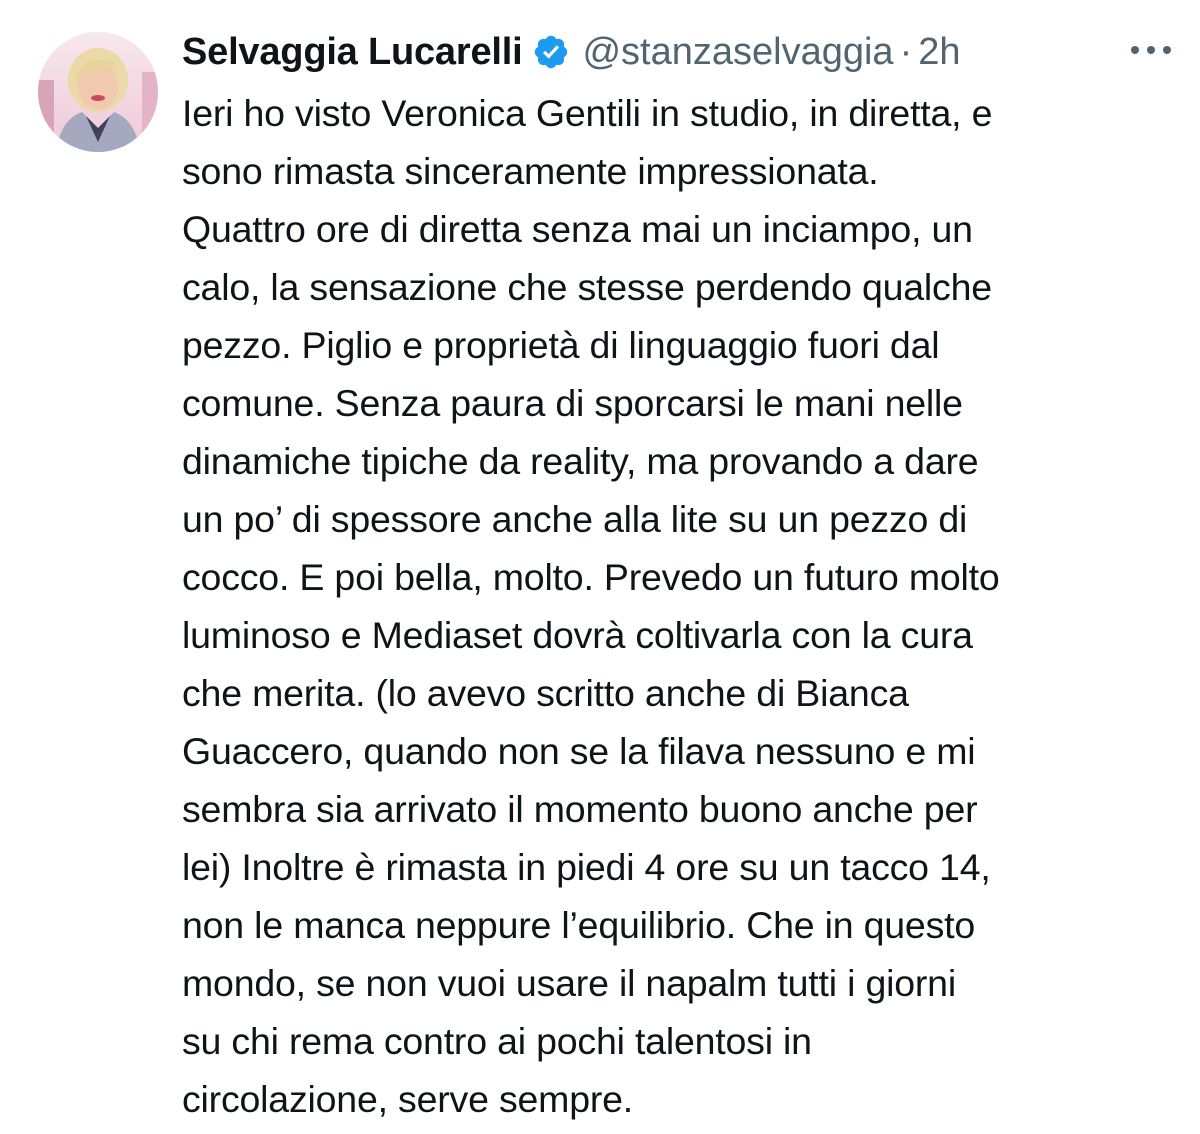 This screenshot has width=1200, height=1134. Describe the element at coordinates (551, 52) in the screenshot. I see `verified-badge-icon` at that location.